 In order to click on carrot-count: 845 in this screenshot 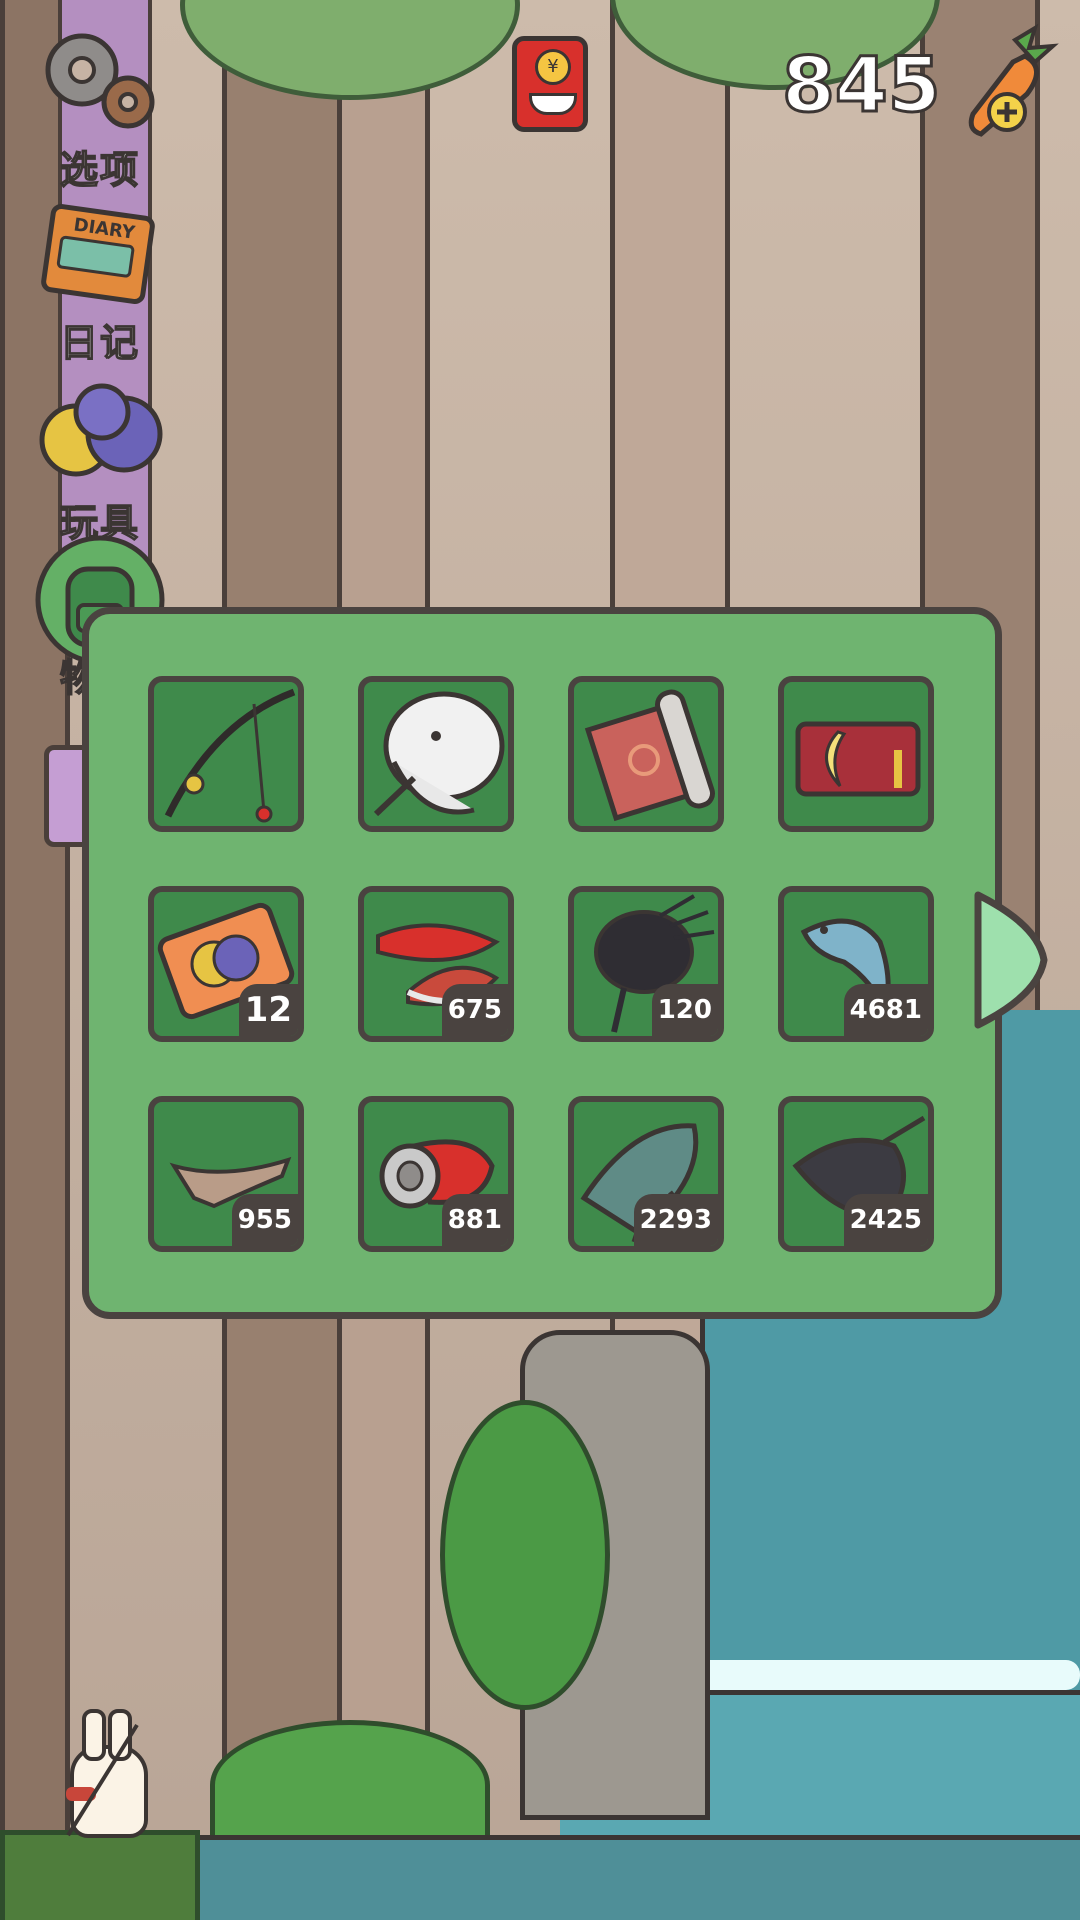, I will do `click(862, 85)`.